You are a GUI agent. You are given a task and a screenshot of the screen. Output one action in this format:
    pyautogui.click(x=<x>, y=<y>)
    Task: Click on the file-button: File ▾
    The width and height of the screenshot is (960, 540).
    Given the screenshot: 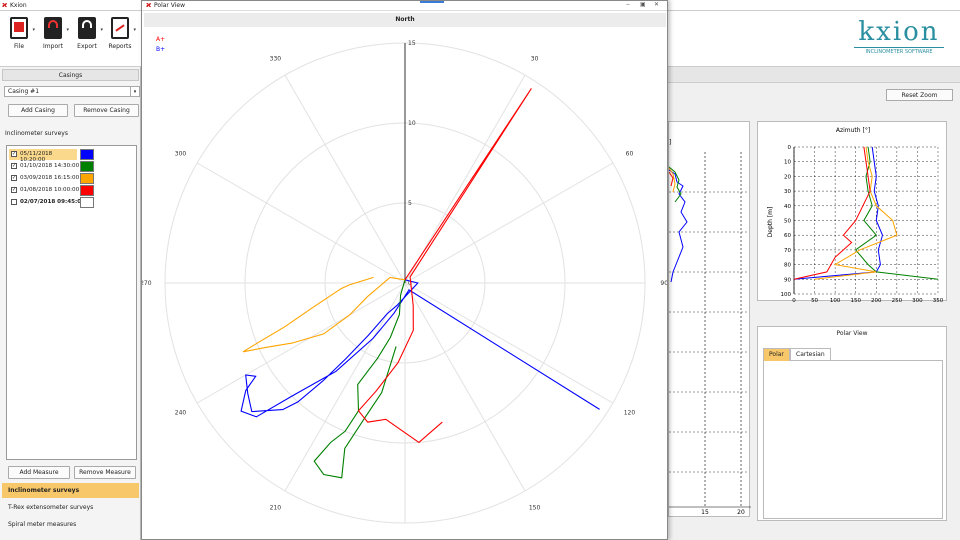 What is the action you would take?
    pyautogui.click(x=19, y=33)
    